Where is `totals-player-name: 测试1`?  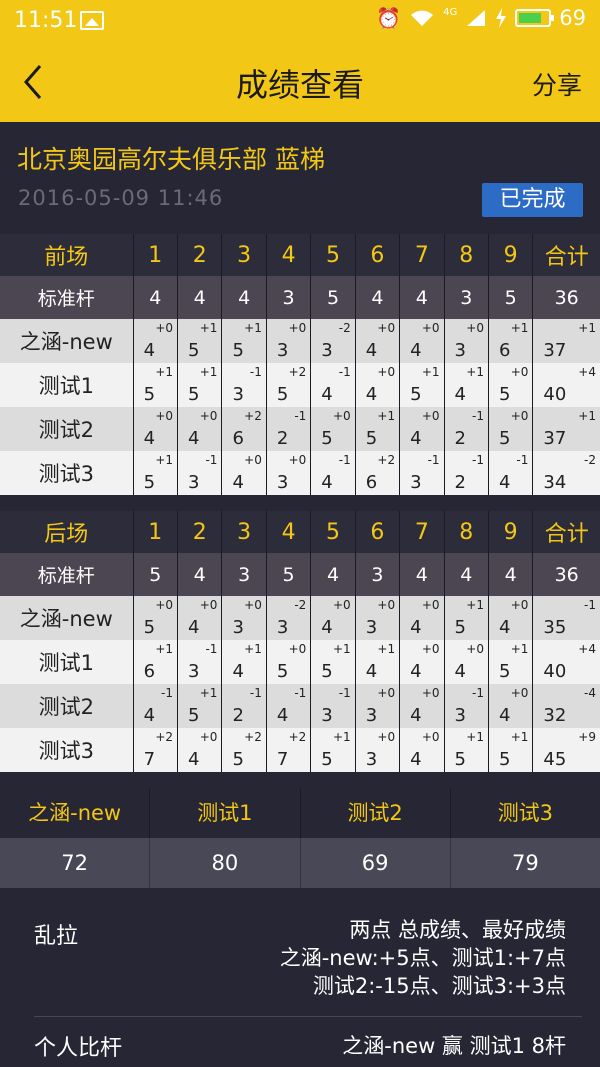
totals-player-name: 测试1 is located at coordinates (225, 813).